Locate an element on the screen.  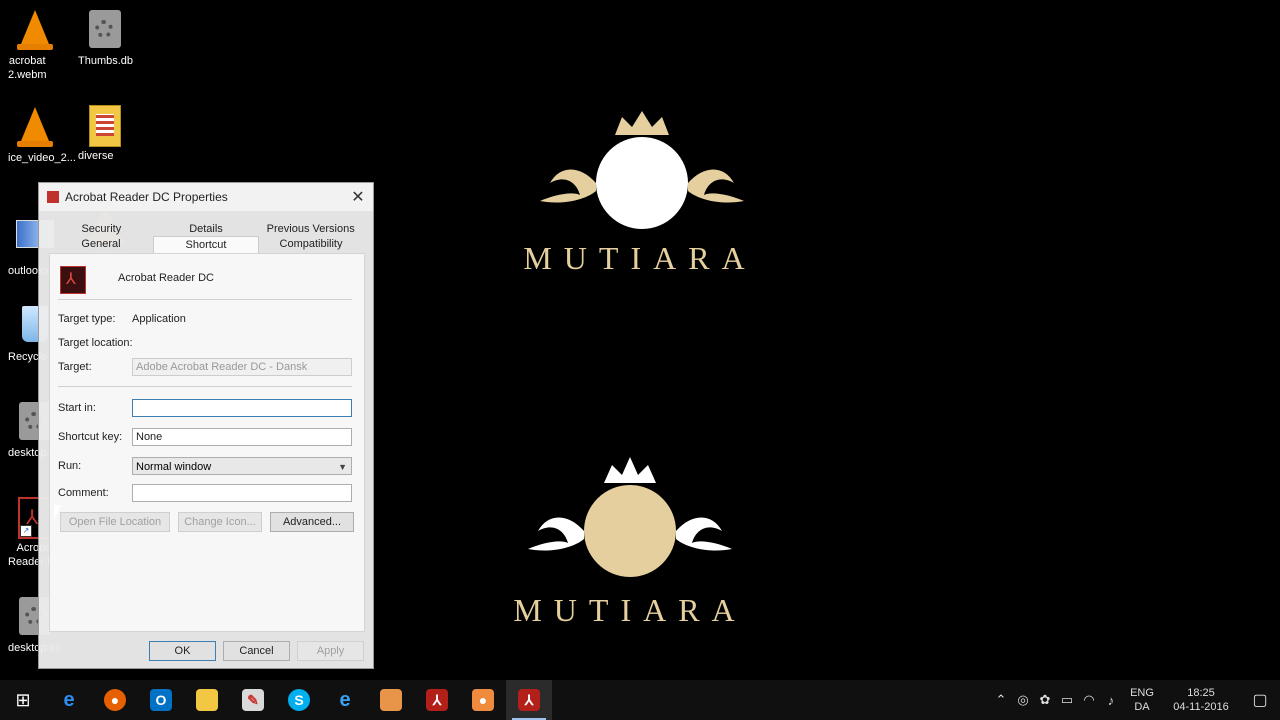
target-label: Target: is located at coordinates (75, 367).